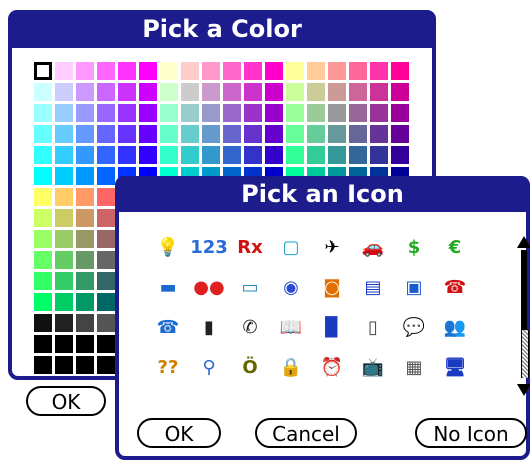  Describe the element at coordinates (525, 354) in the screenshot. I see `scrollbar-thumb` at that location.